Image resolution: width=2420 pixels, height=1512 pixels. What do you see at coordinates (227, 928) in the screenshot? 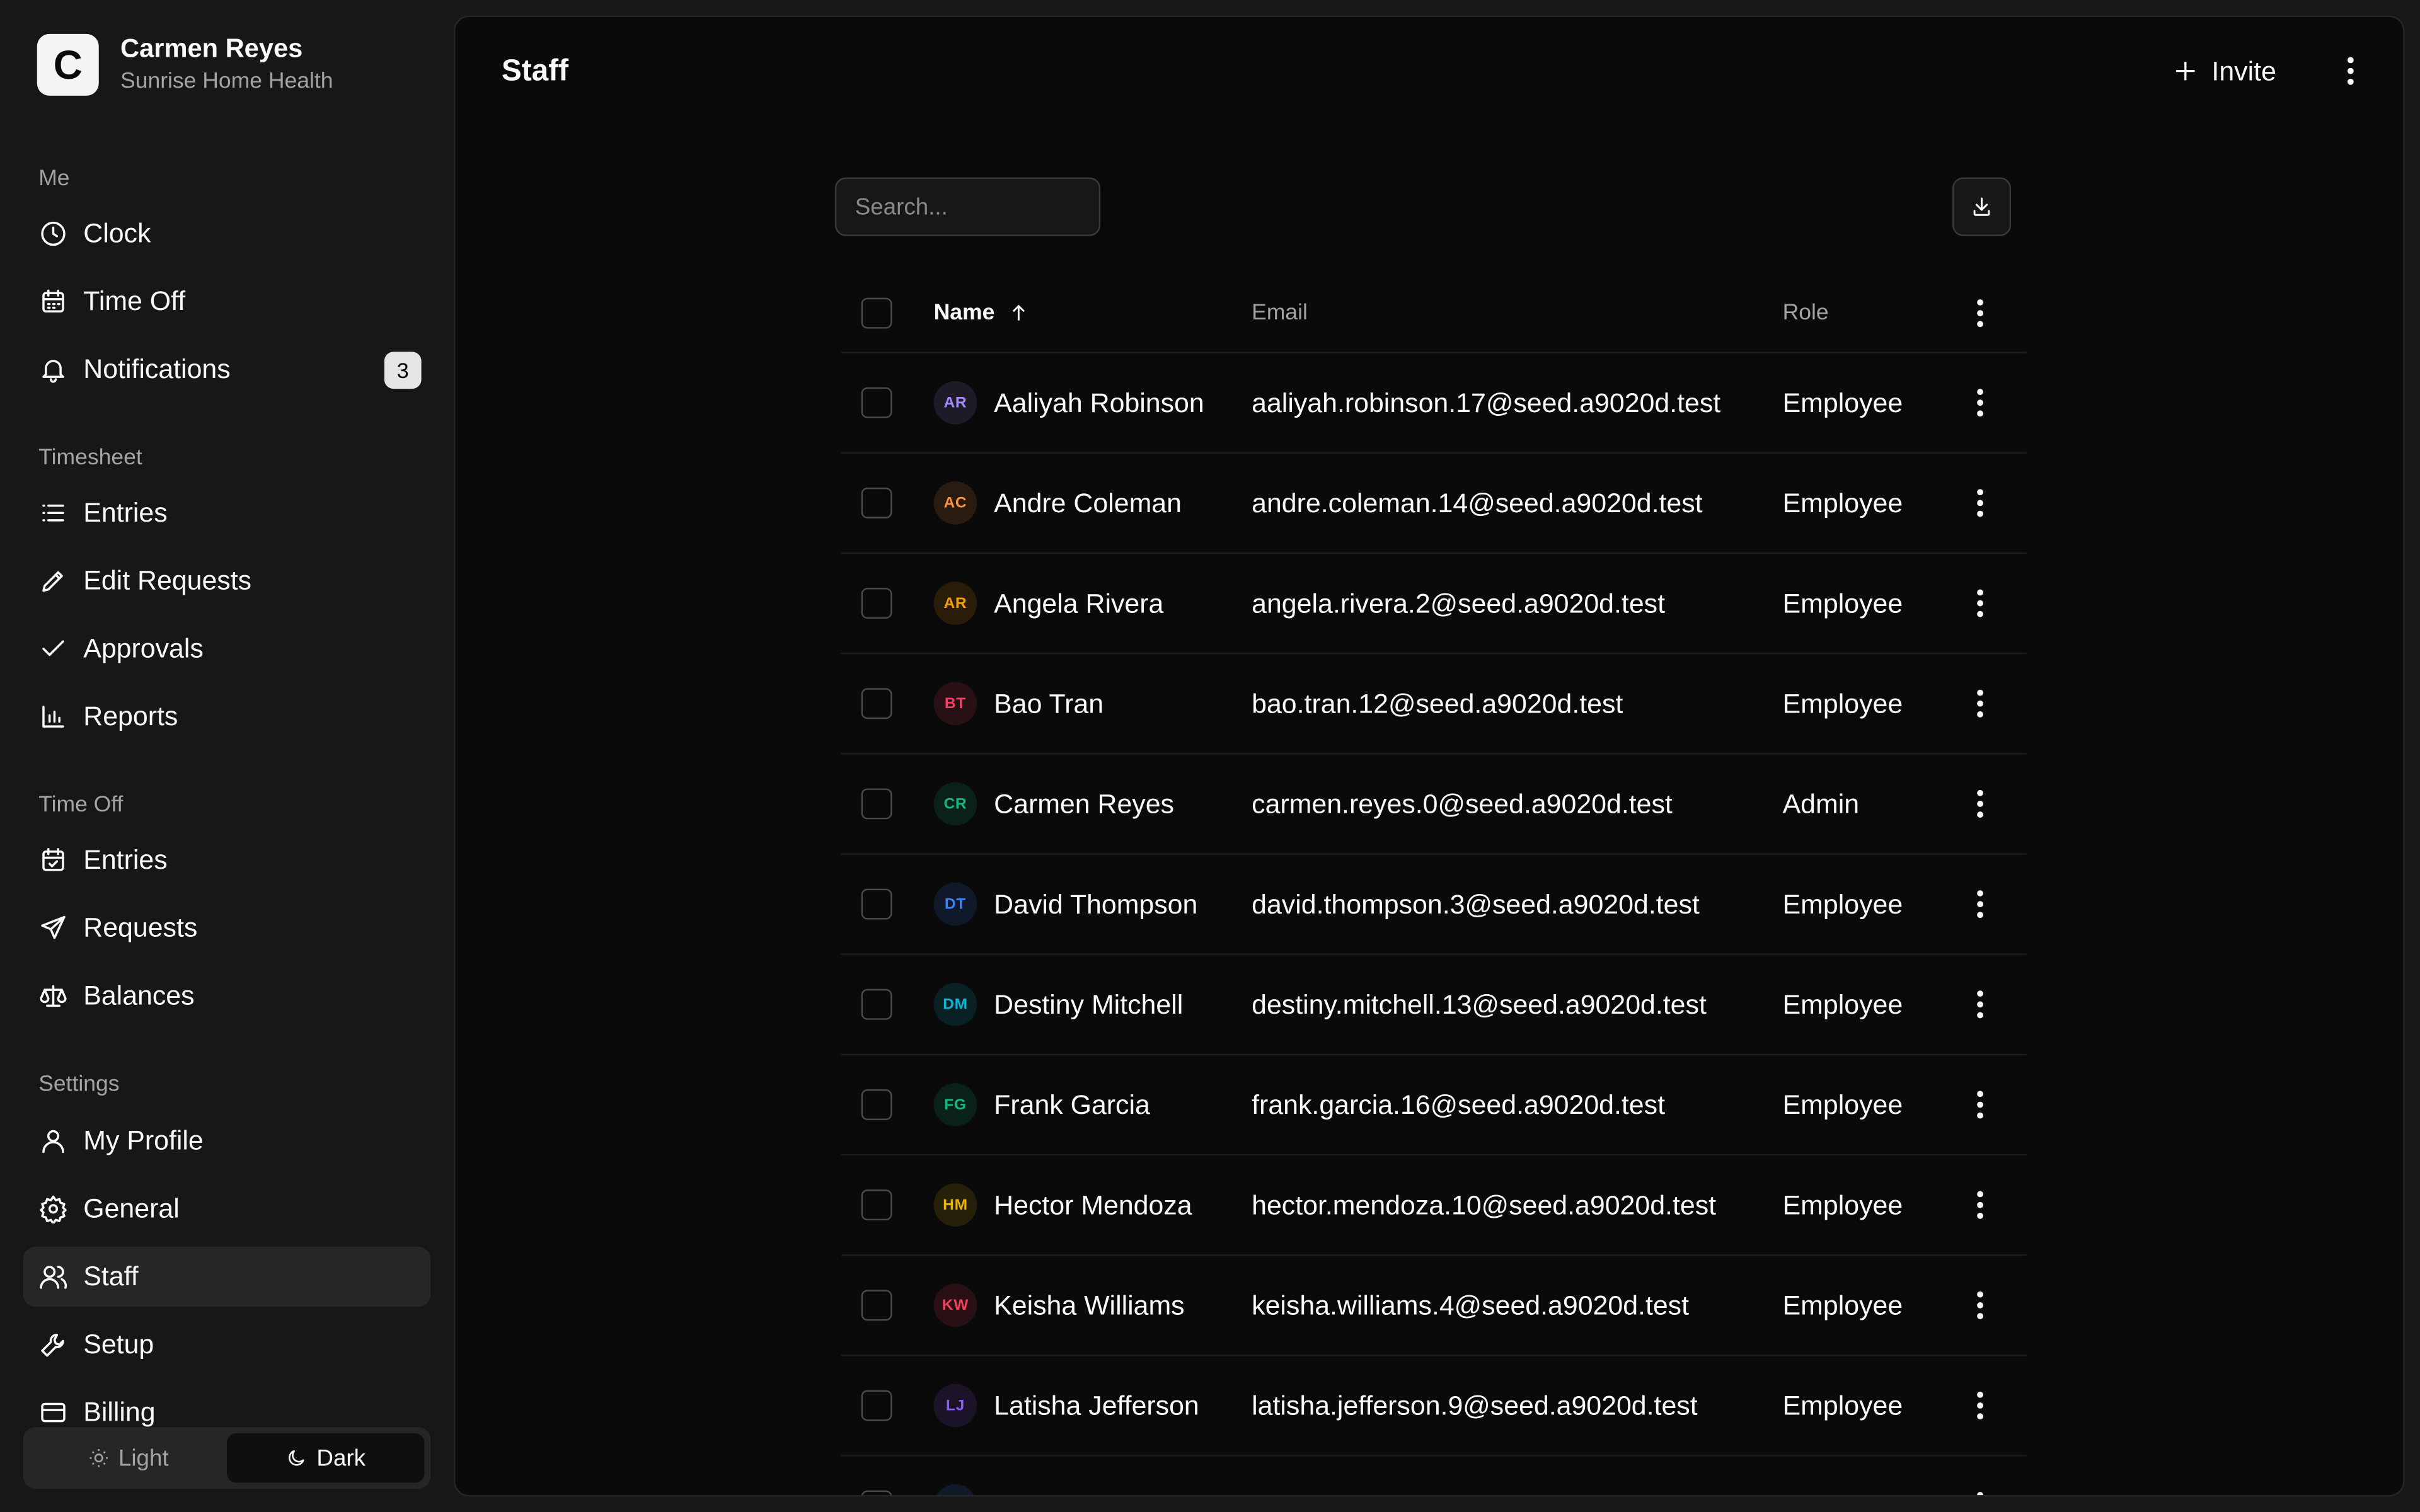
I see `sidebar-item-requests: Requests` at bounding box center [227, 928].